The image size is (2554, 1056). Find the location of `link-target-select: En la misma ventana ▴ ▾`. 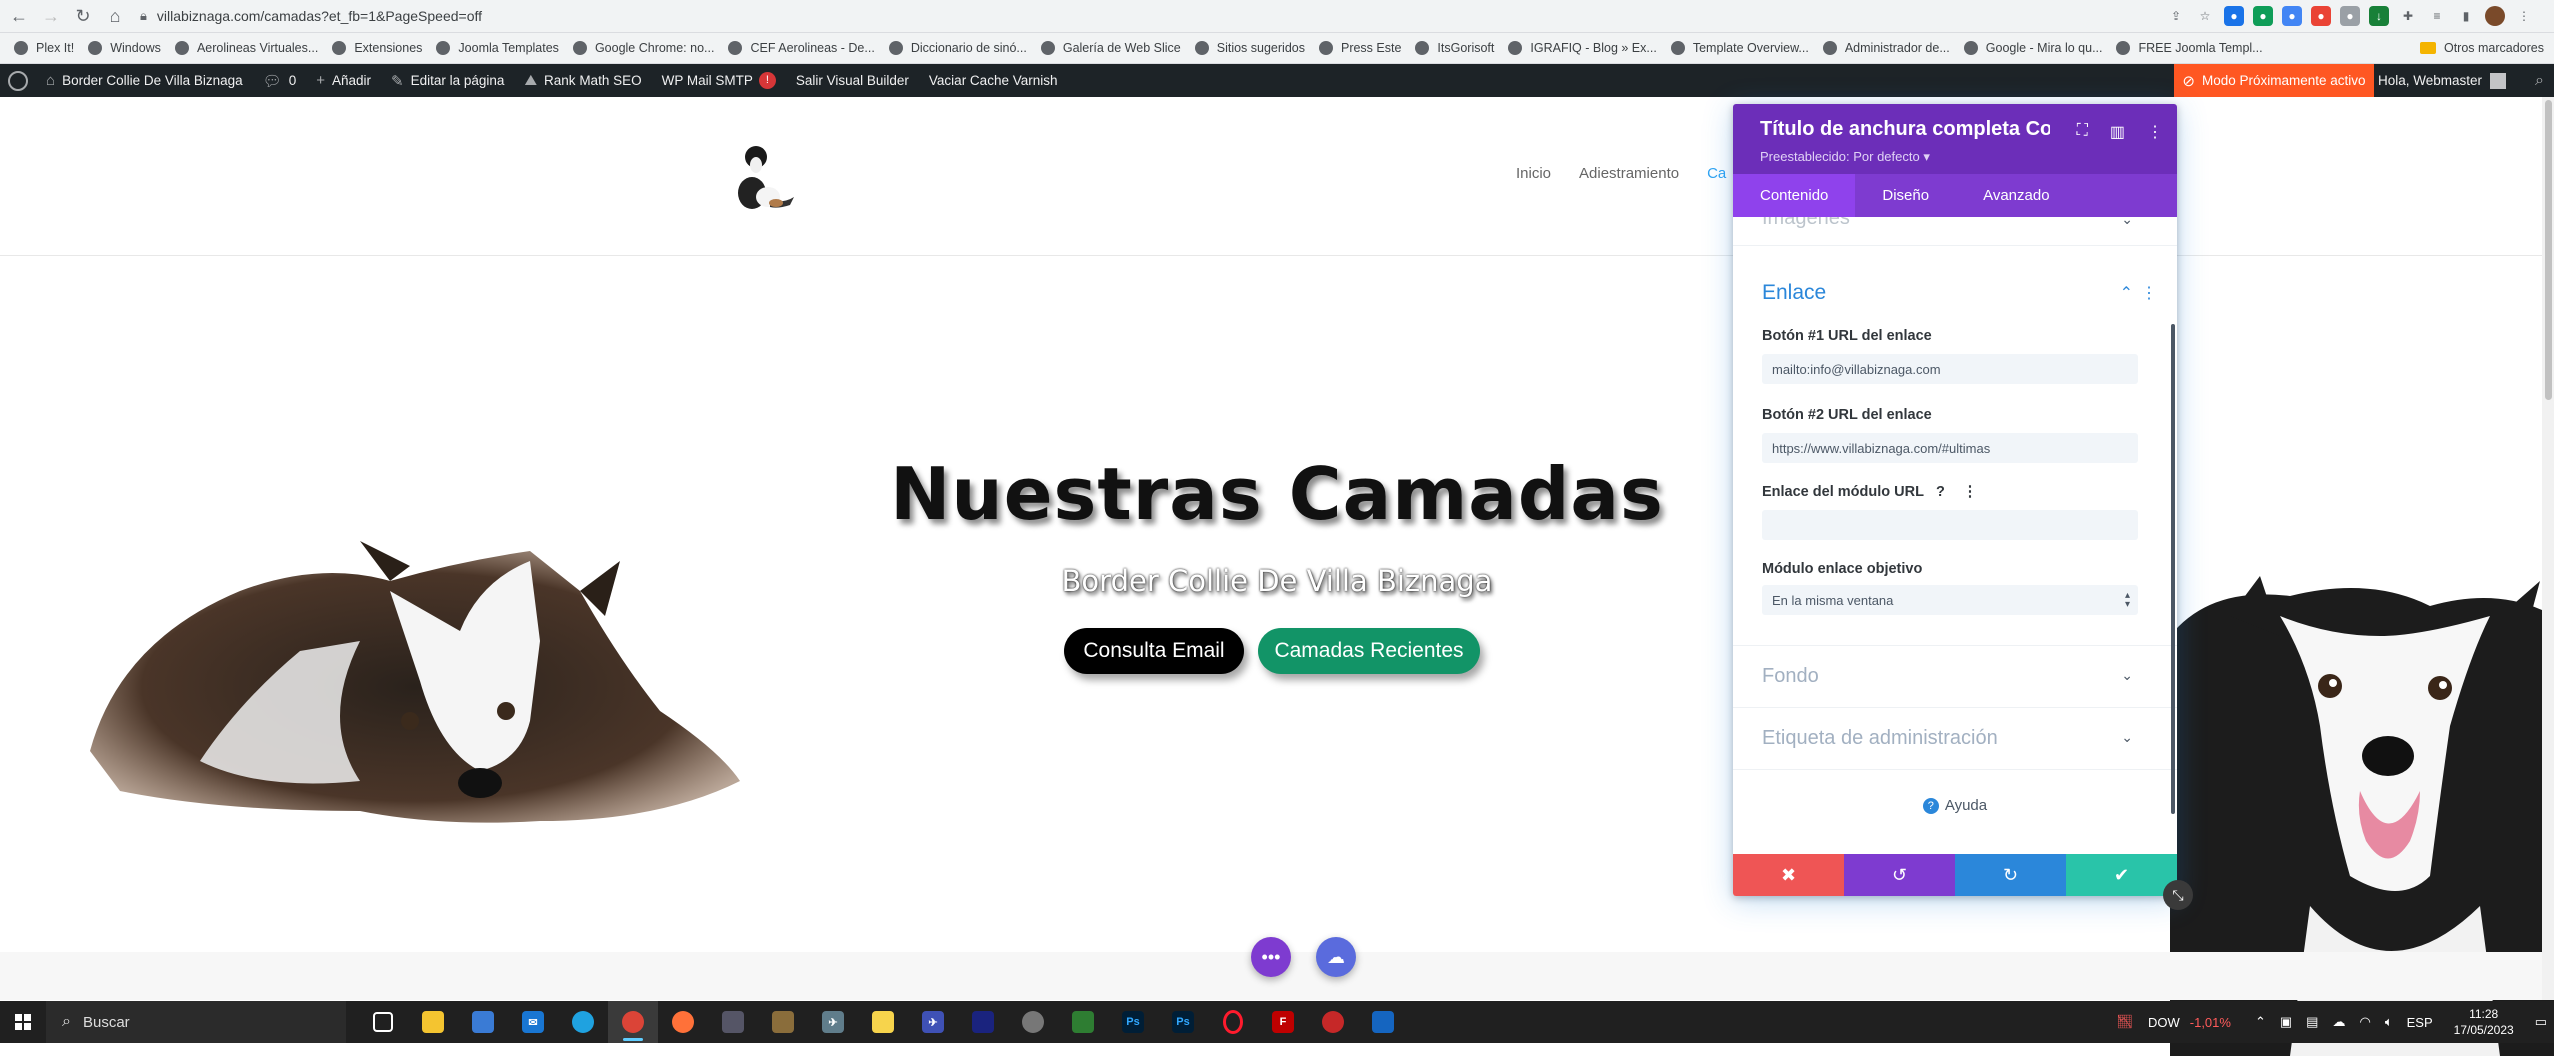

link-target-select: En la misma ventana ▴ ▾ is located at coordinates (1950, 600).